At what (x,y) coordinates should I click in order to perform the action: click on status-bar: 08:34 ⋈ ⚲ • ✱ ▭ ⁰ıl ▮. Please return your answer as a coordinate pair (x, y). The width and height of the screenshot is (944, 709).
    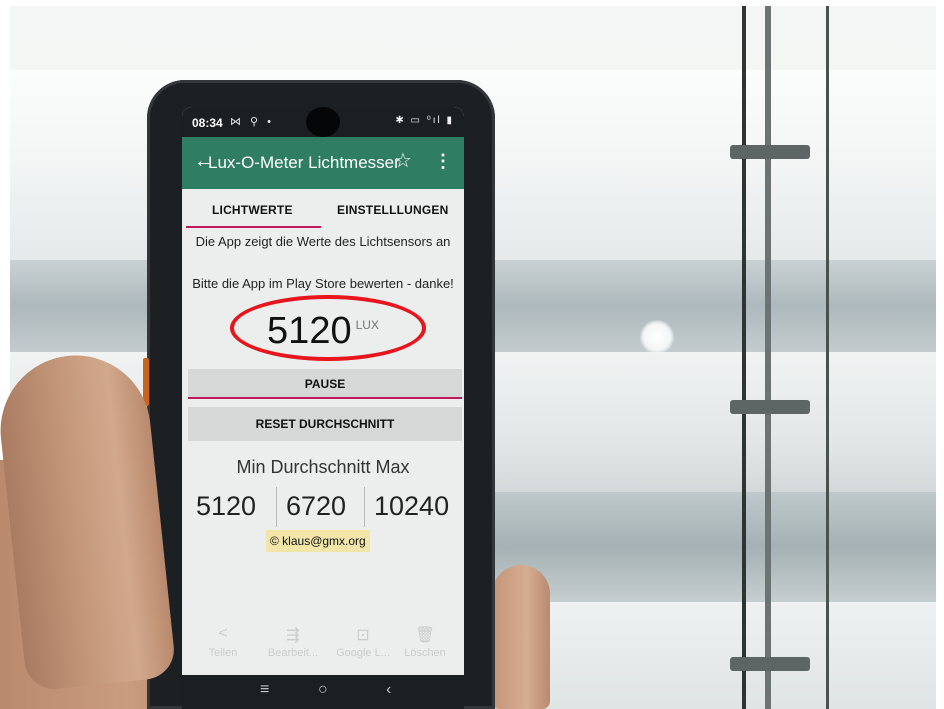
    Looking at the image, I should click on (323, 122).